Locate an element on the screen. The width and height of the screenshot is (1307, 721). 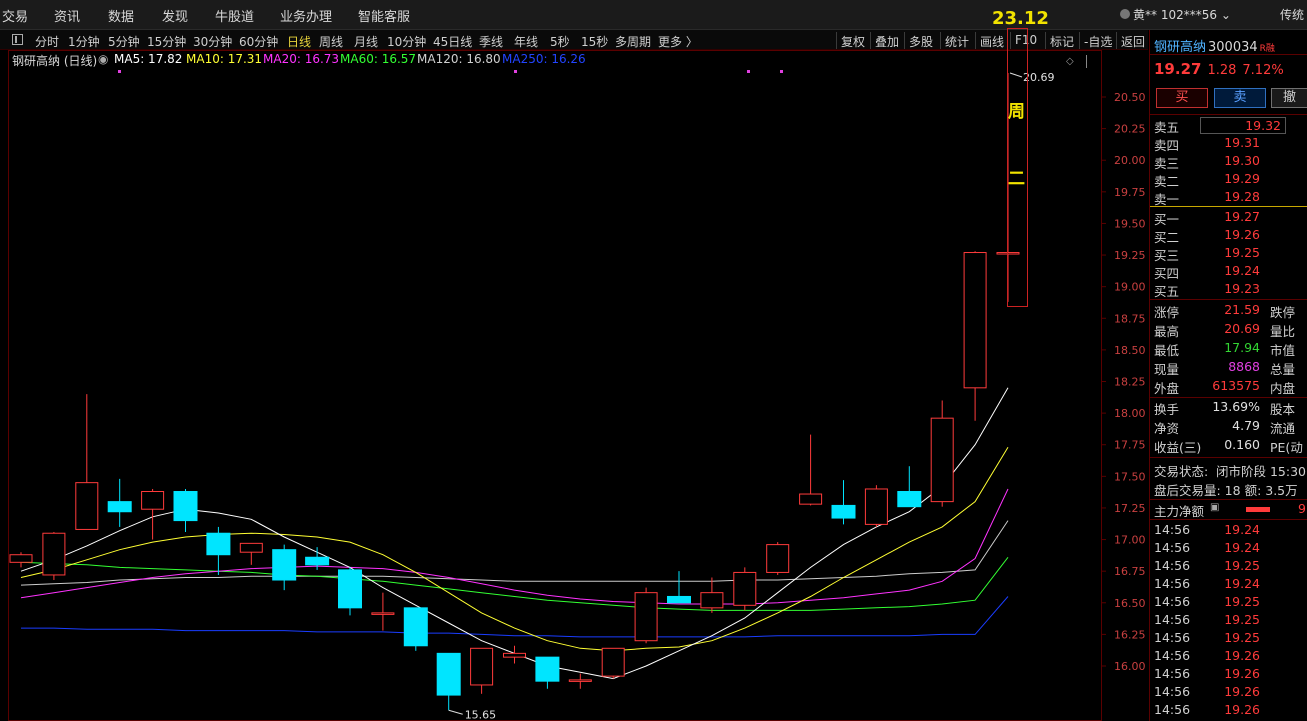
flow-icon: ▣ is located at coordinates (1214, 507).